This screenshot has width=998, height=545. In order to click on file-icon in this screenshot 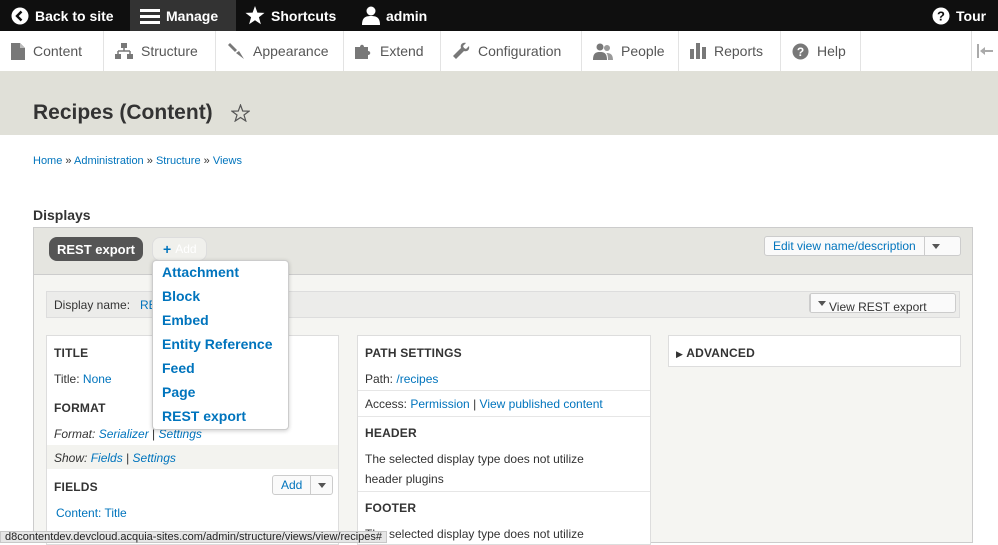, I will do `click(18, 51)`.